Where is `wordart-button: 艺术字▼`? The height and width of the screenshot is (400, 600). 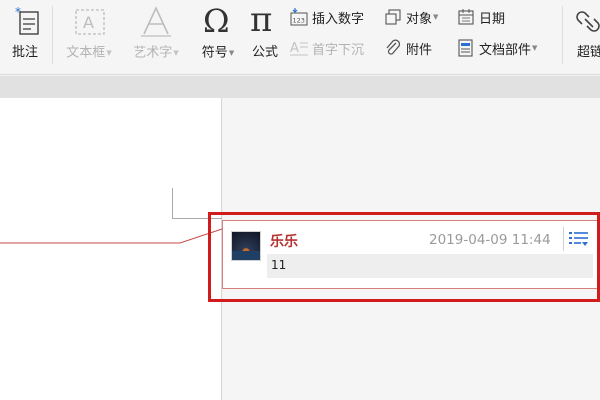 wordart-button: 艺术字▼ is located at coordinates (156, 37).